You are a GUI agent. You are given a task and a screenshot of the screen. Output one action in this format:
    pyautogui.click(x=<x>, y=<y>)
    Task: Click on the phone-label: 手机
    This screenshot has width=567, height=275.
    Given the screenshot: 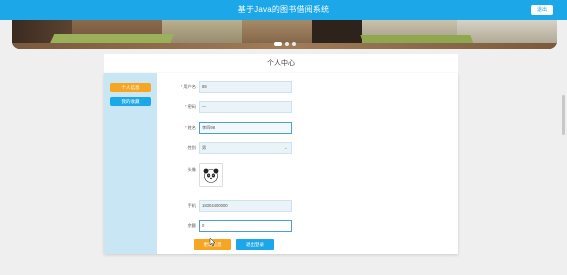 What is the action you would take?
    pyautogui.click(x=191, y=205)
    